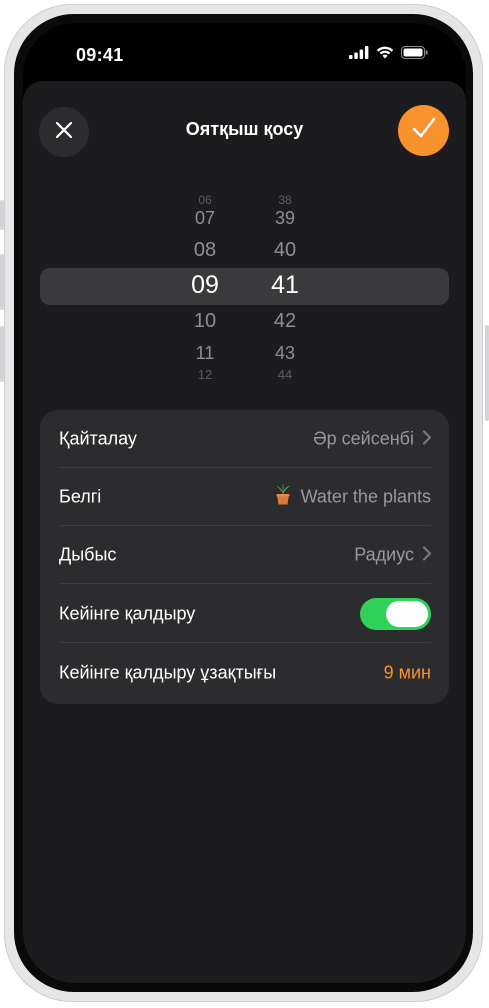 The height and width of the screenshot is (1008, 489). I want to click on toggle-knob, so click(407, 614).